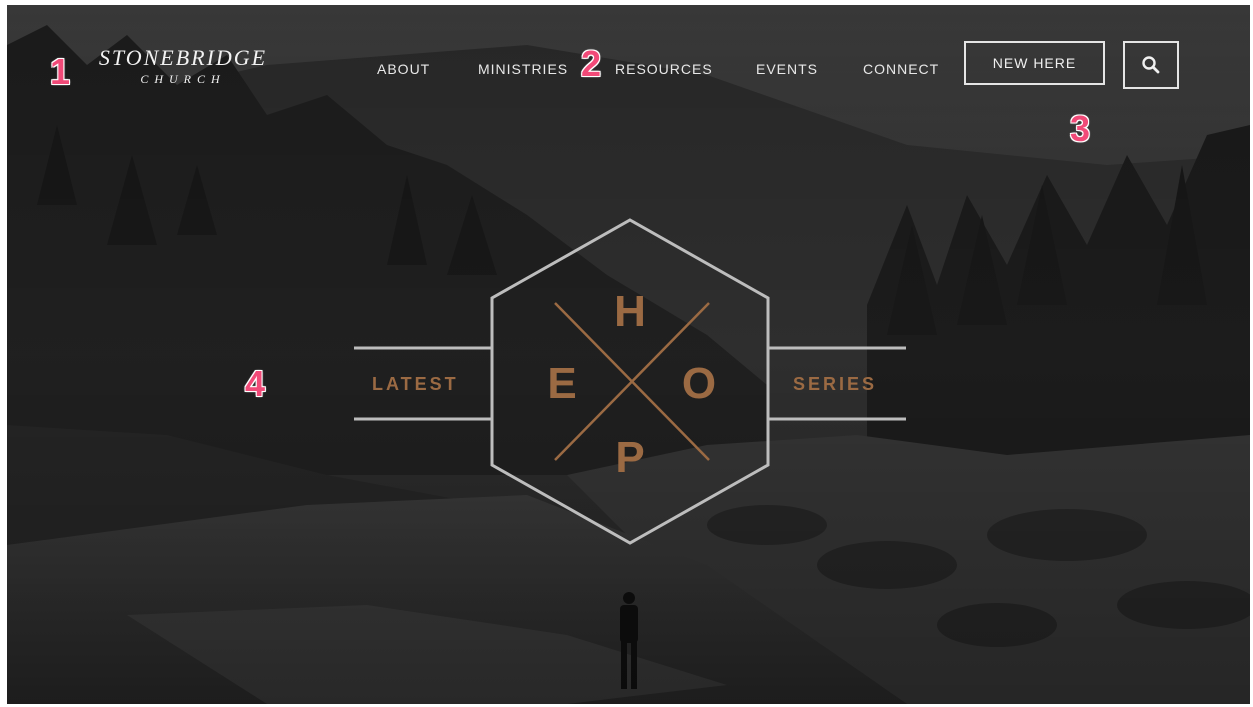 The width and height of the screenshot is (1253, 707). I want to click on emblem-letter-h: H, so click(630, 311).